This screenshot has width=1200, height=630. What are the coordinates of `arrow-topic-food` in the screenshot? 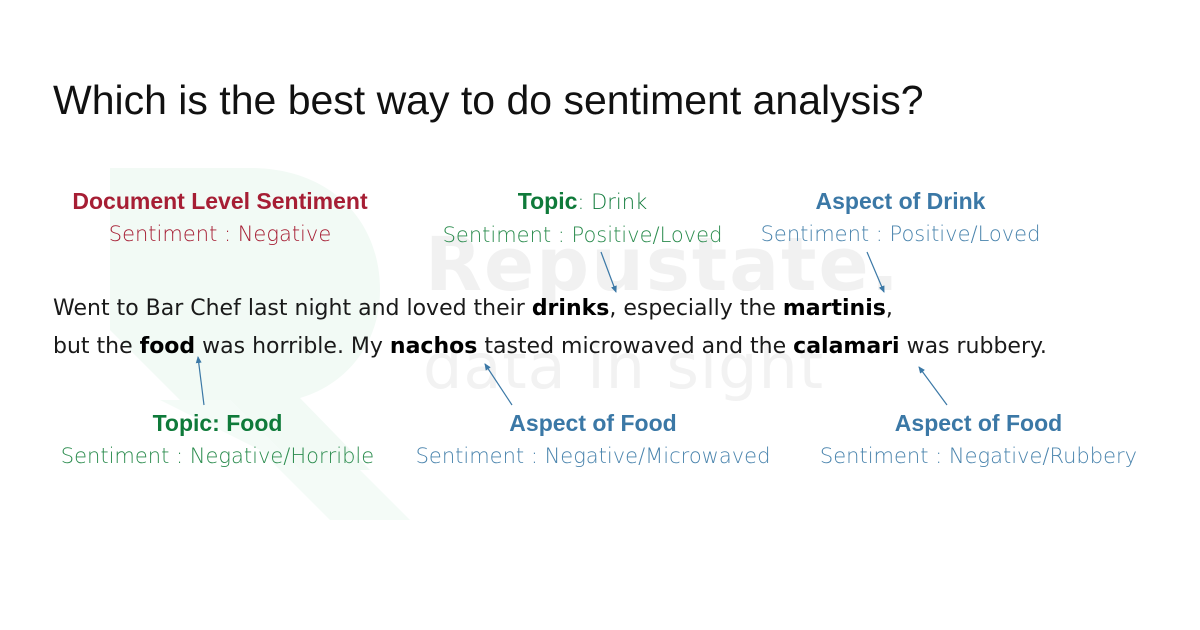 It's located at (200, 381).